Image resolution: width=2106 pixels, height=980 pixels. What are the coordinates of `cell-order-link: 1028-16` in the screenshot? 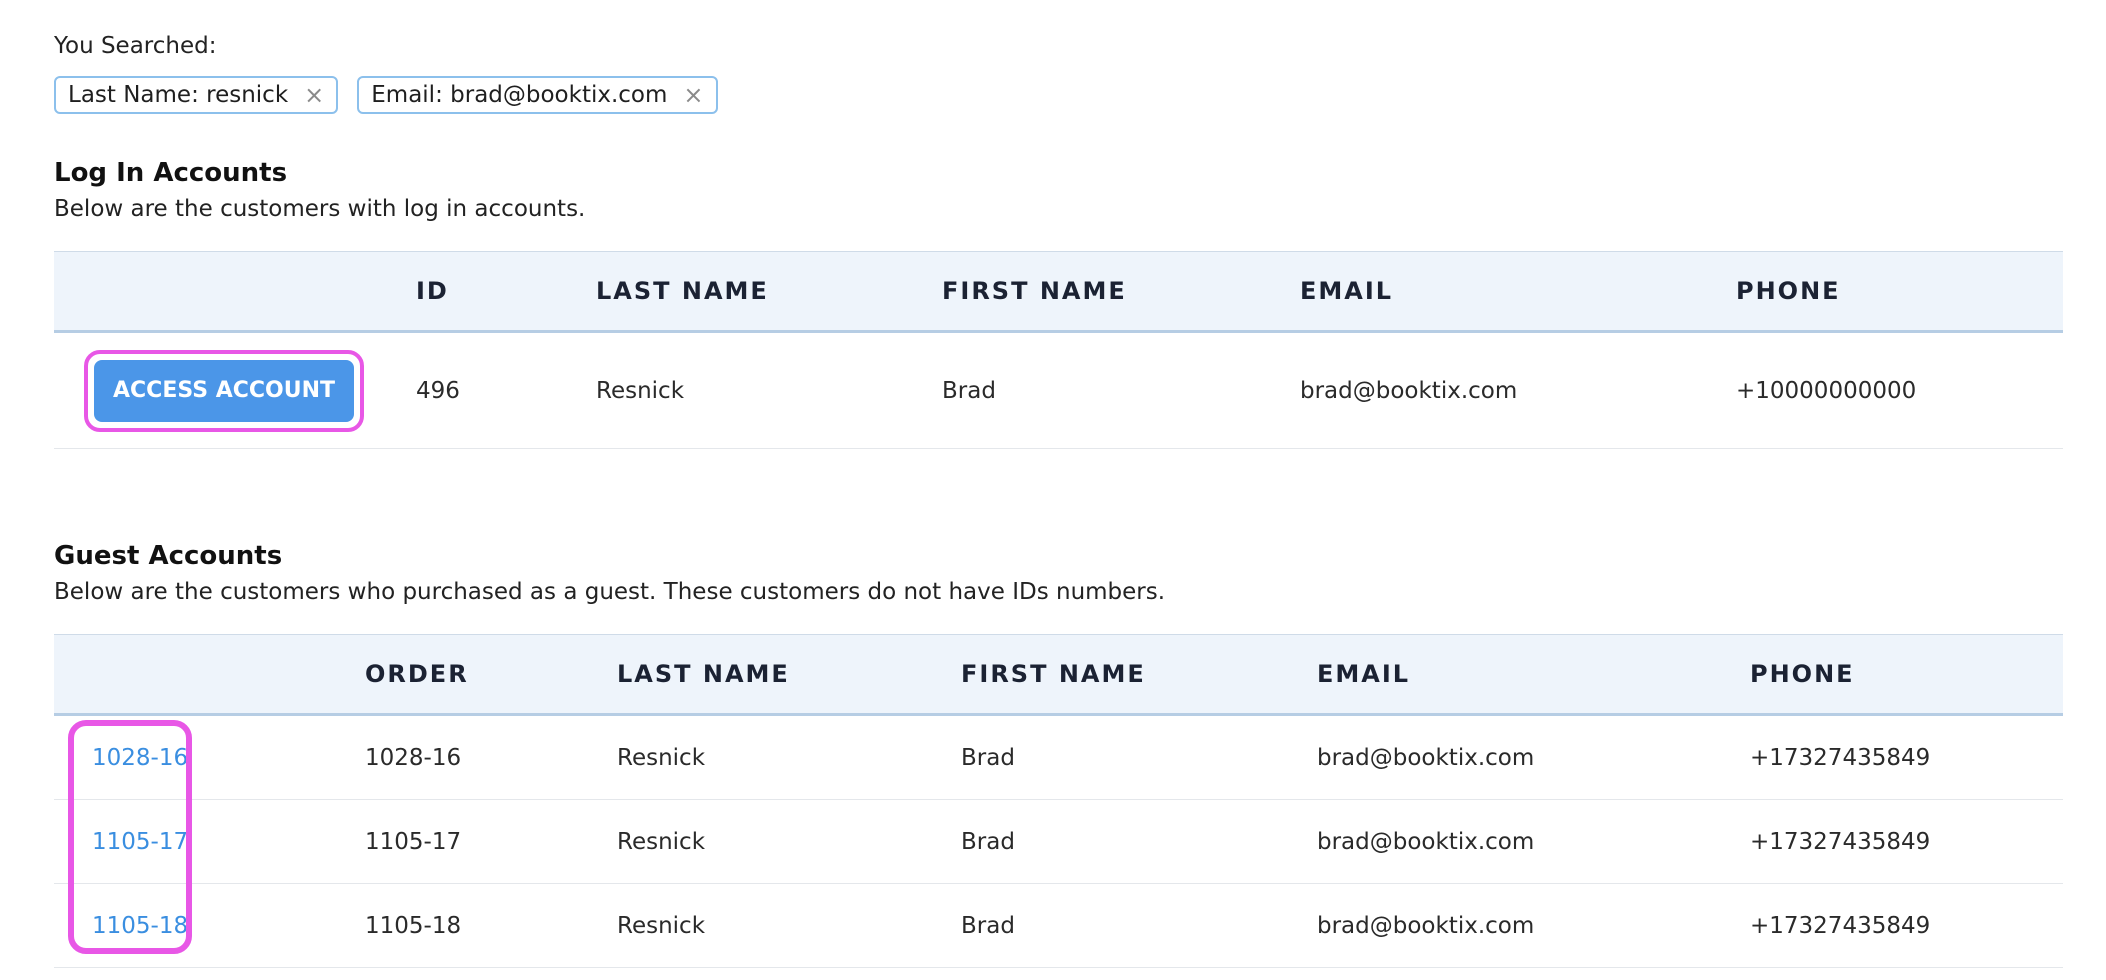 It's located at (209, 757).